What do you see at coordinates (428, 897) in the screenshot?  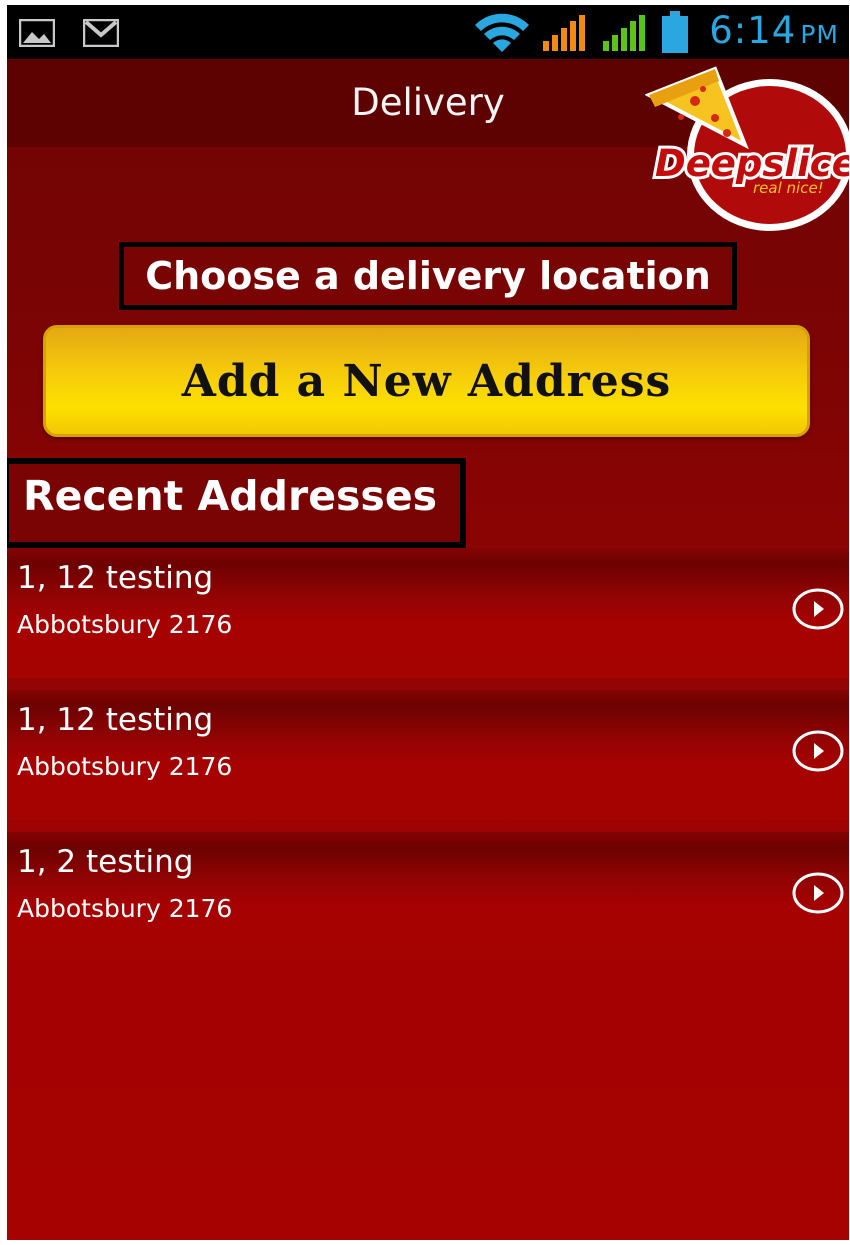 I see `address-list-item: 1, 2 testing Abbotsbury 2176` at bounding box center [428, 897].